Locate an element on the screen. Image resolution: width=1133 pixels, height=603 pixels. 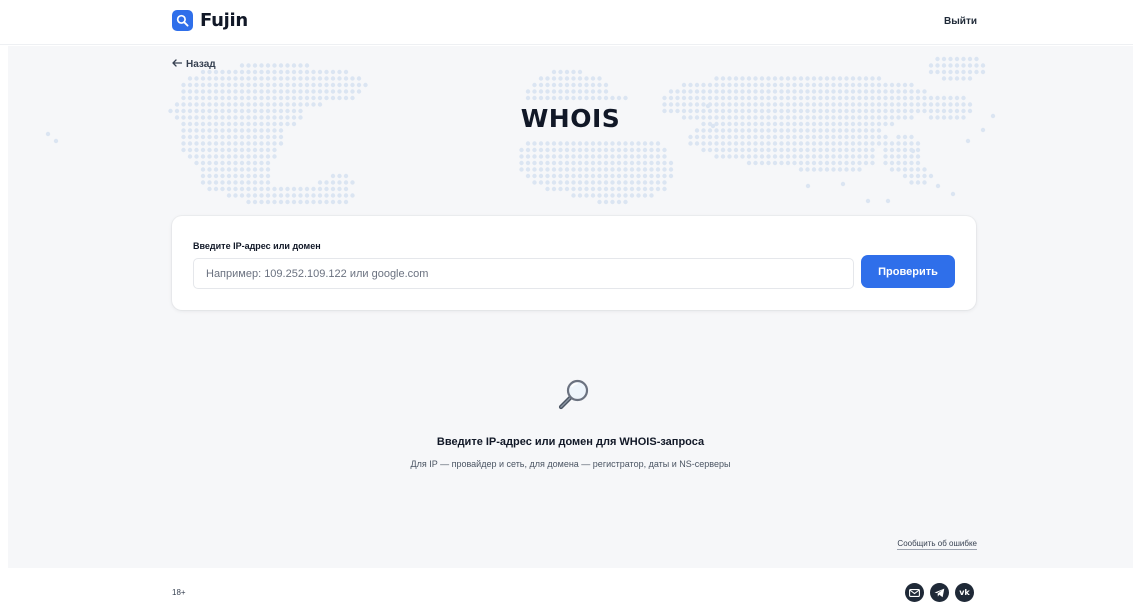
back-link: Назад is located at coordinates (194, 64).